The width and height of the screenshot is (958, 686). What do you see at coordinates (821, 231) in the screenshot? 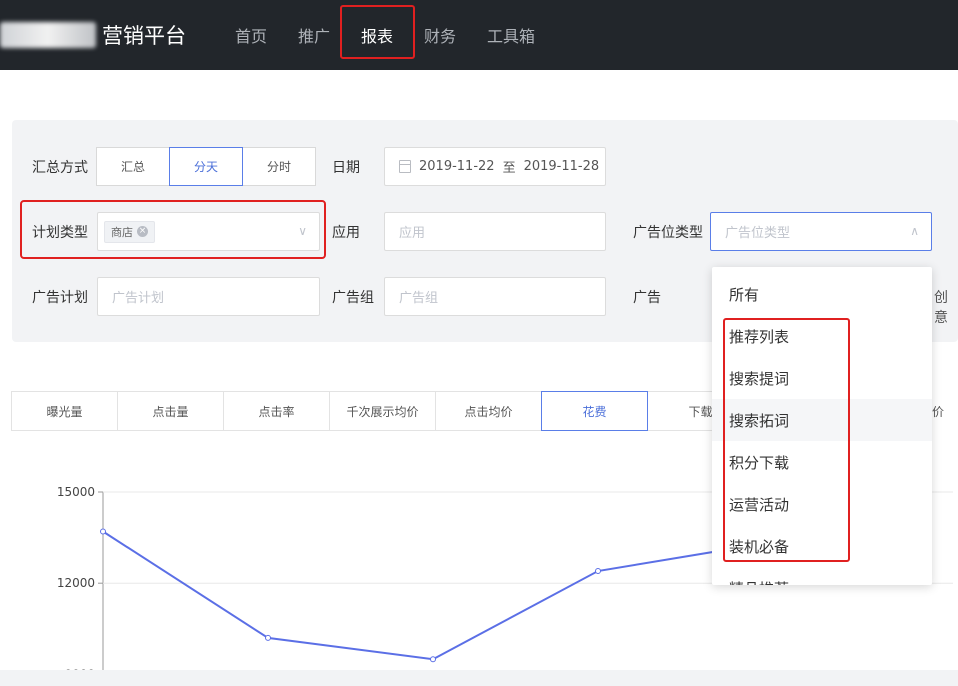
I see `slot-type-select: 广告位类型 ∧` at bounding box center [821, 231].